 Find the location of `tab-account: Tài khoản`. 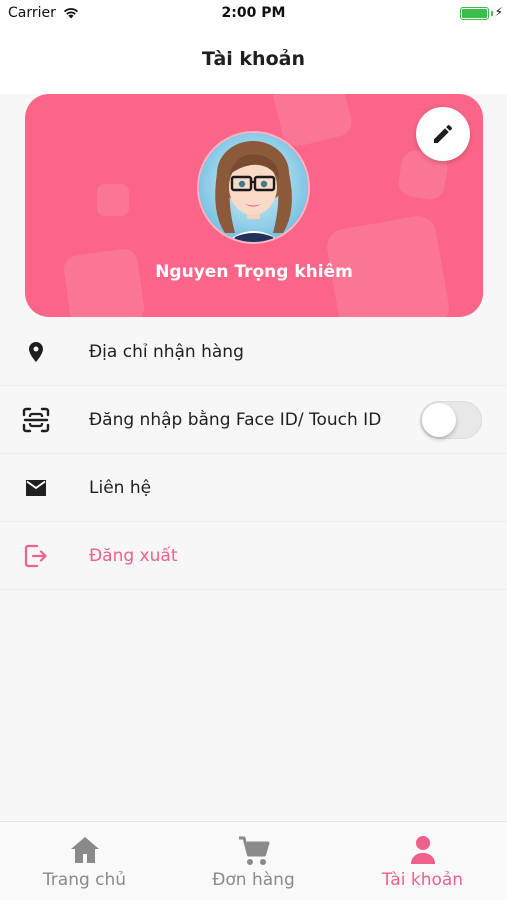

tab-account: Tài khoản is located at coordinates (422, 861).